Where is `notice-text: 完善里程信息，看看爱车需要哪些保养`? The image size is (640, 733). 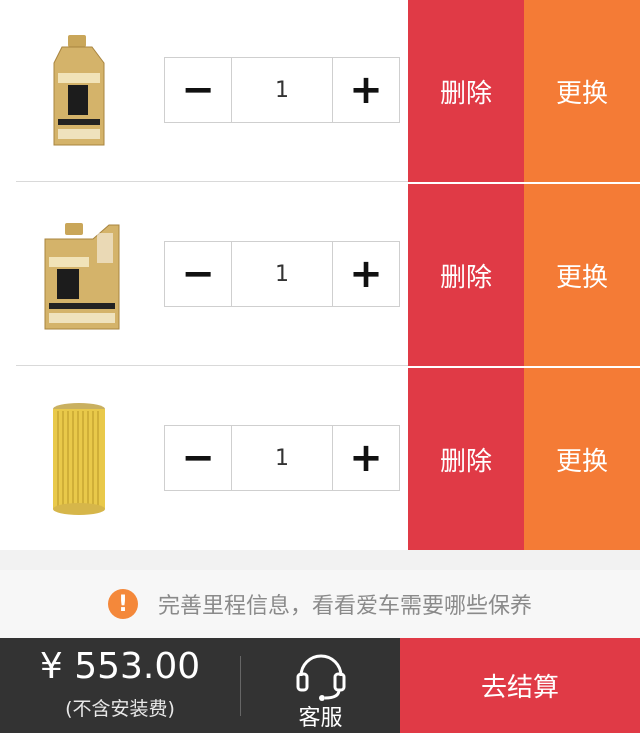 notice-text: 完善里程信息，看看爱车需要哪些保养 is located at coordinates (344, 606).